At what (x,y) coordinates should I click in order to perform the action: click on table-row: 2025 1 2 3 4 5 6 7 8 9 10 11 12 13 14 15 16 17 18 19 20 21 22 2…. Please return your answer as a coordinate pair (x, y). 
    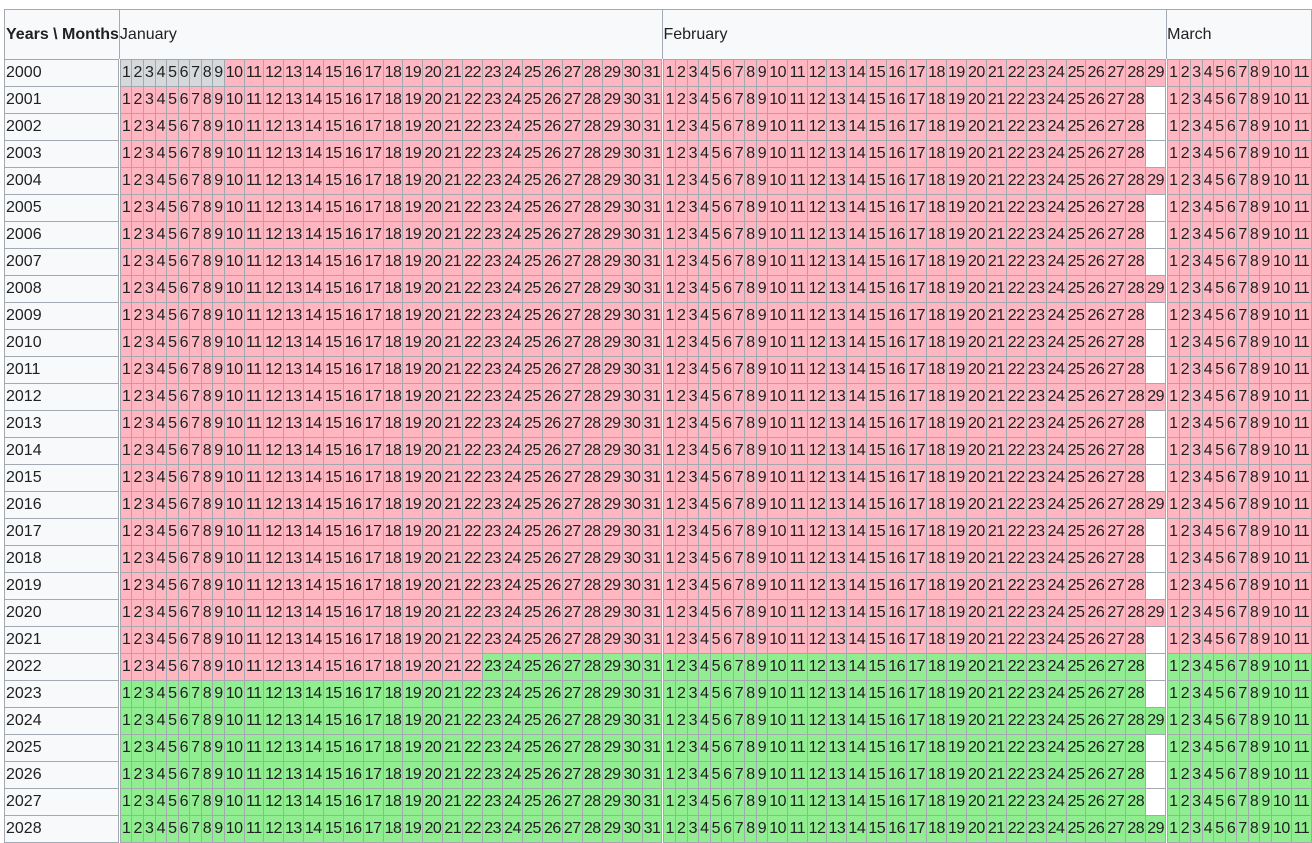
    Looking at the image, I should click on (658, 748).